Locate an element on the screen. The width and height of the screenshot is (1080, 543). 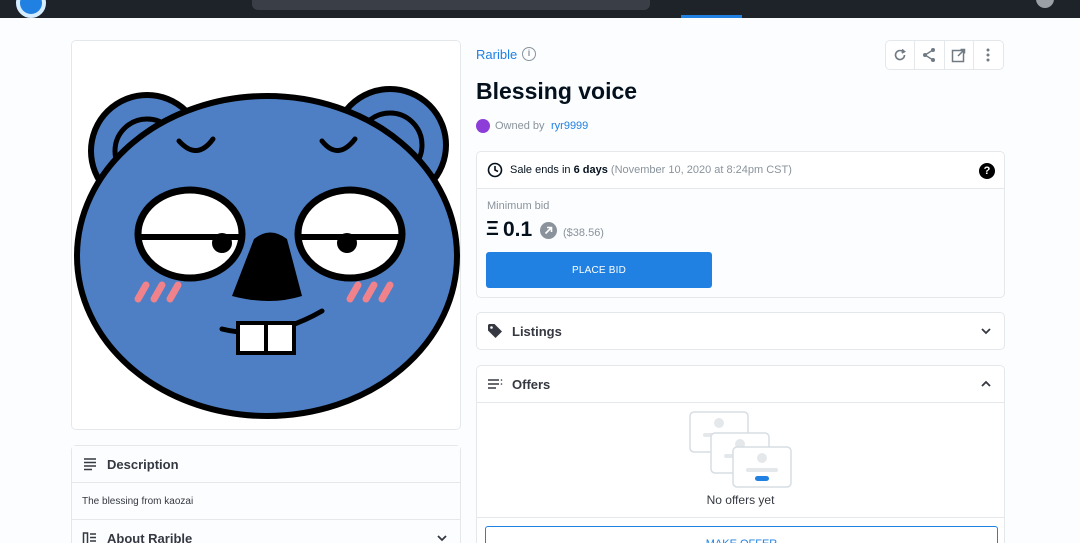
listings-header: Listings is located at coordinates (740, 331).